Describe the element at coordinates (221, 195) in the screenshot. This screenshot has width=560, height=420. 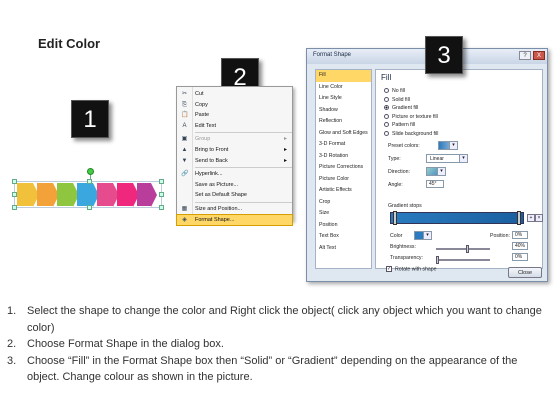
I see `menu-item-label: Set as Default Shape` at that location.